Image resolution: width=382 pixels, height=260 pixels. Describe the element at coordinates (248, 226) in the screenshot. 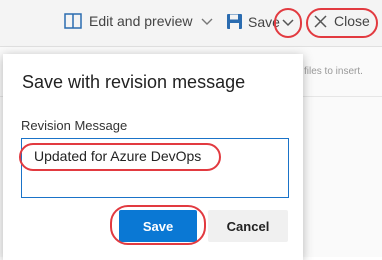

I see `dialog-cancel-button: Cancel` at that location.